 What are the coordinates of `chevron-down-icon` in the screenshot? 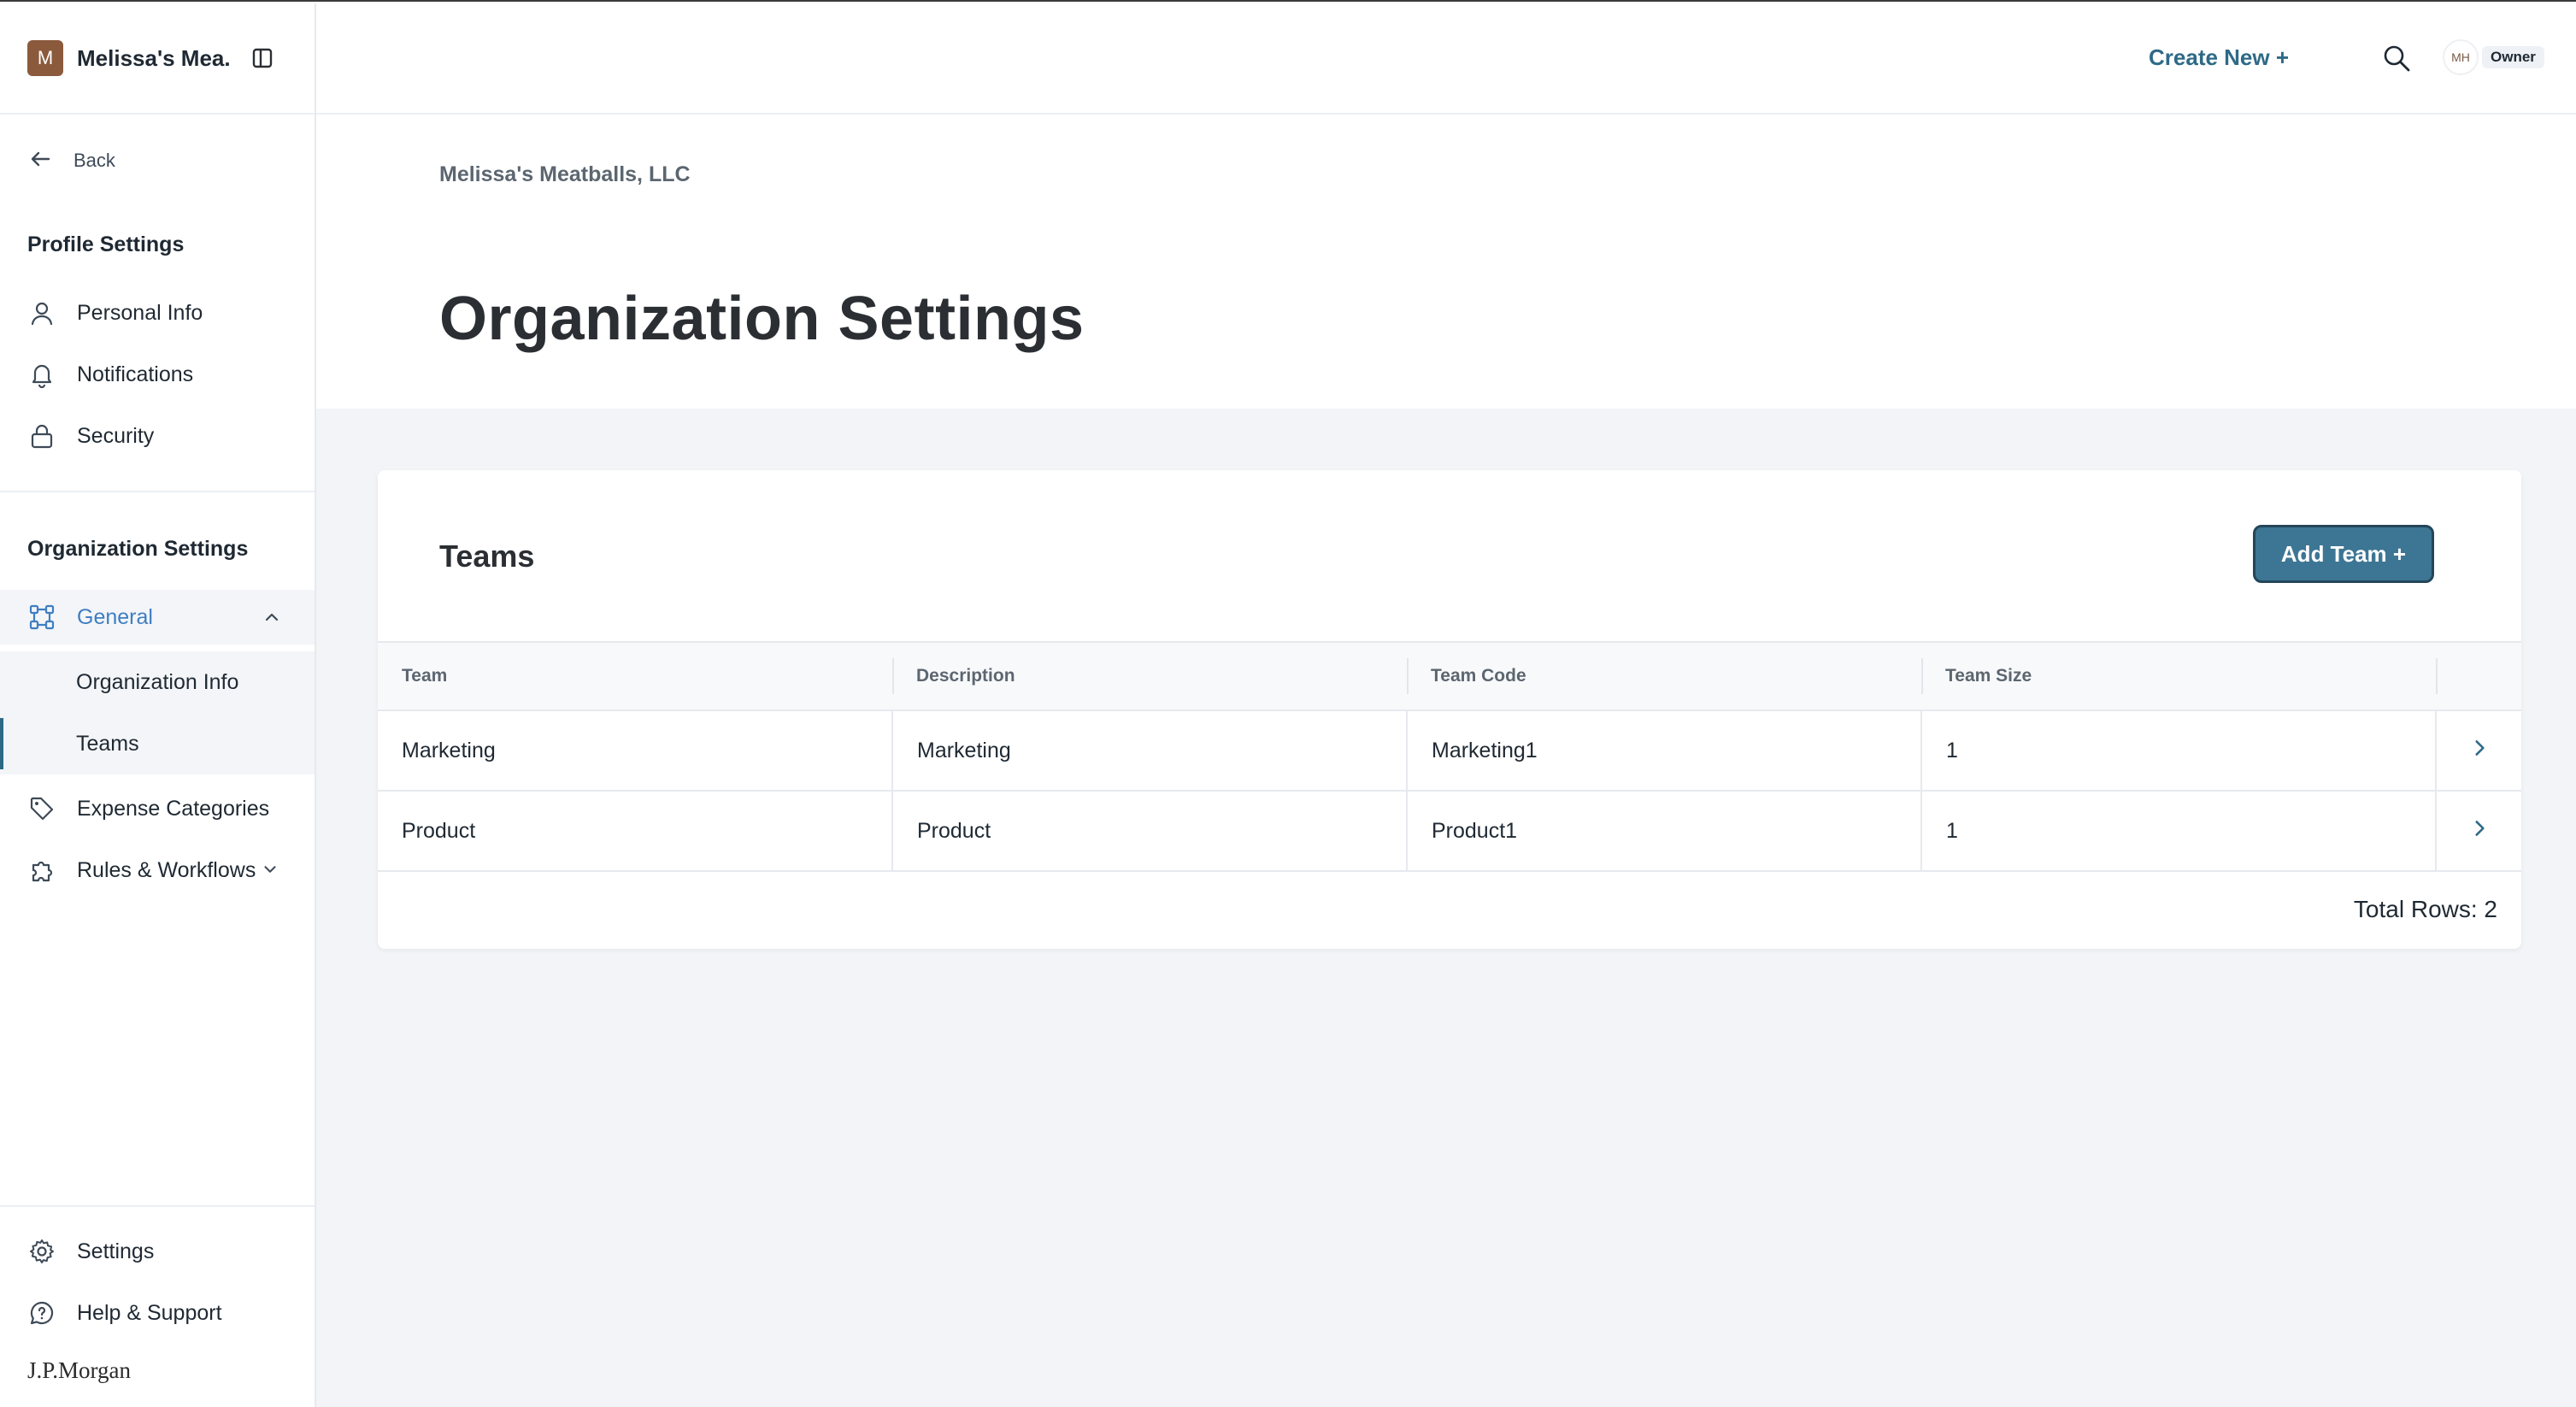 It's located at (270, 872).